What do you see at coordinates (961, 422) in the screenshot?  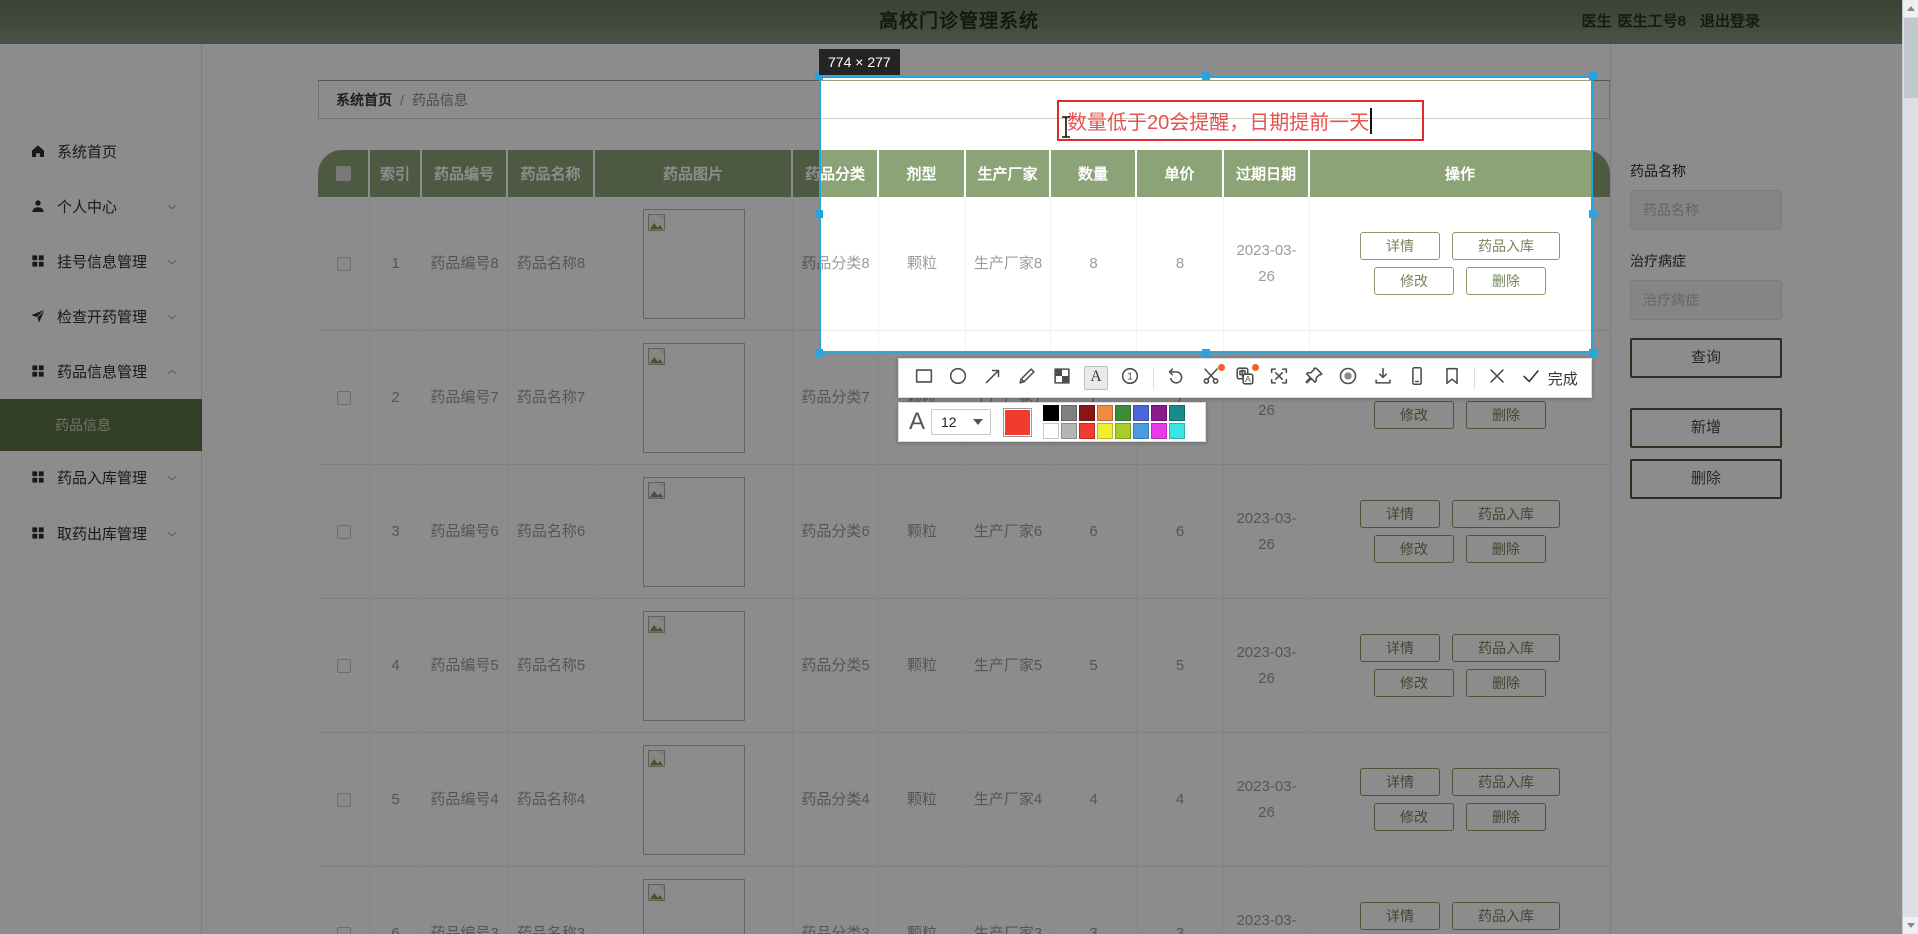 I see `font-size-select: 12` at bounding box center [961, 422].